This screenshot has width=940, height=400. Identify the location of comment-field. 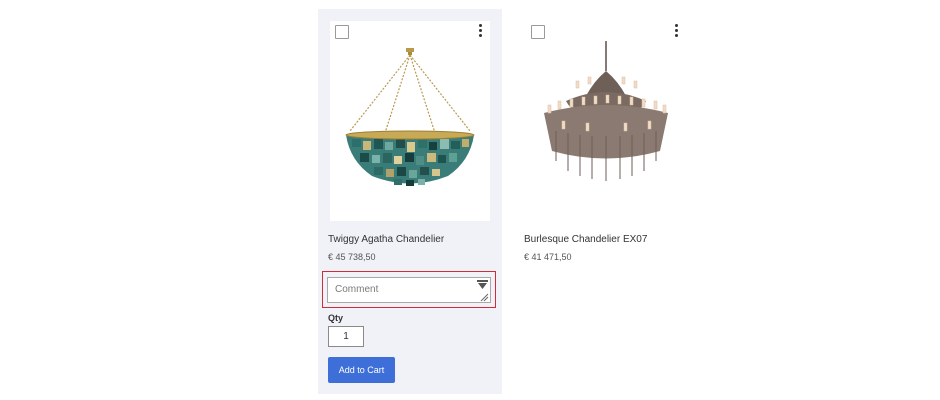
(409, 290).